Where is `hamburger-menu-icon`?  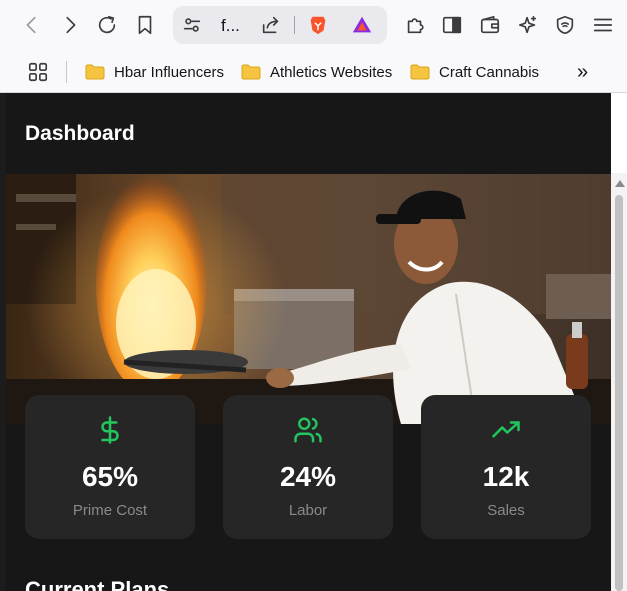
hamburger-menu-icon is located at coordinates (603, 25).